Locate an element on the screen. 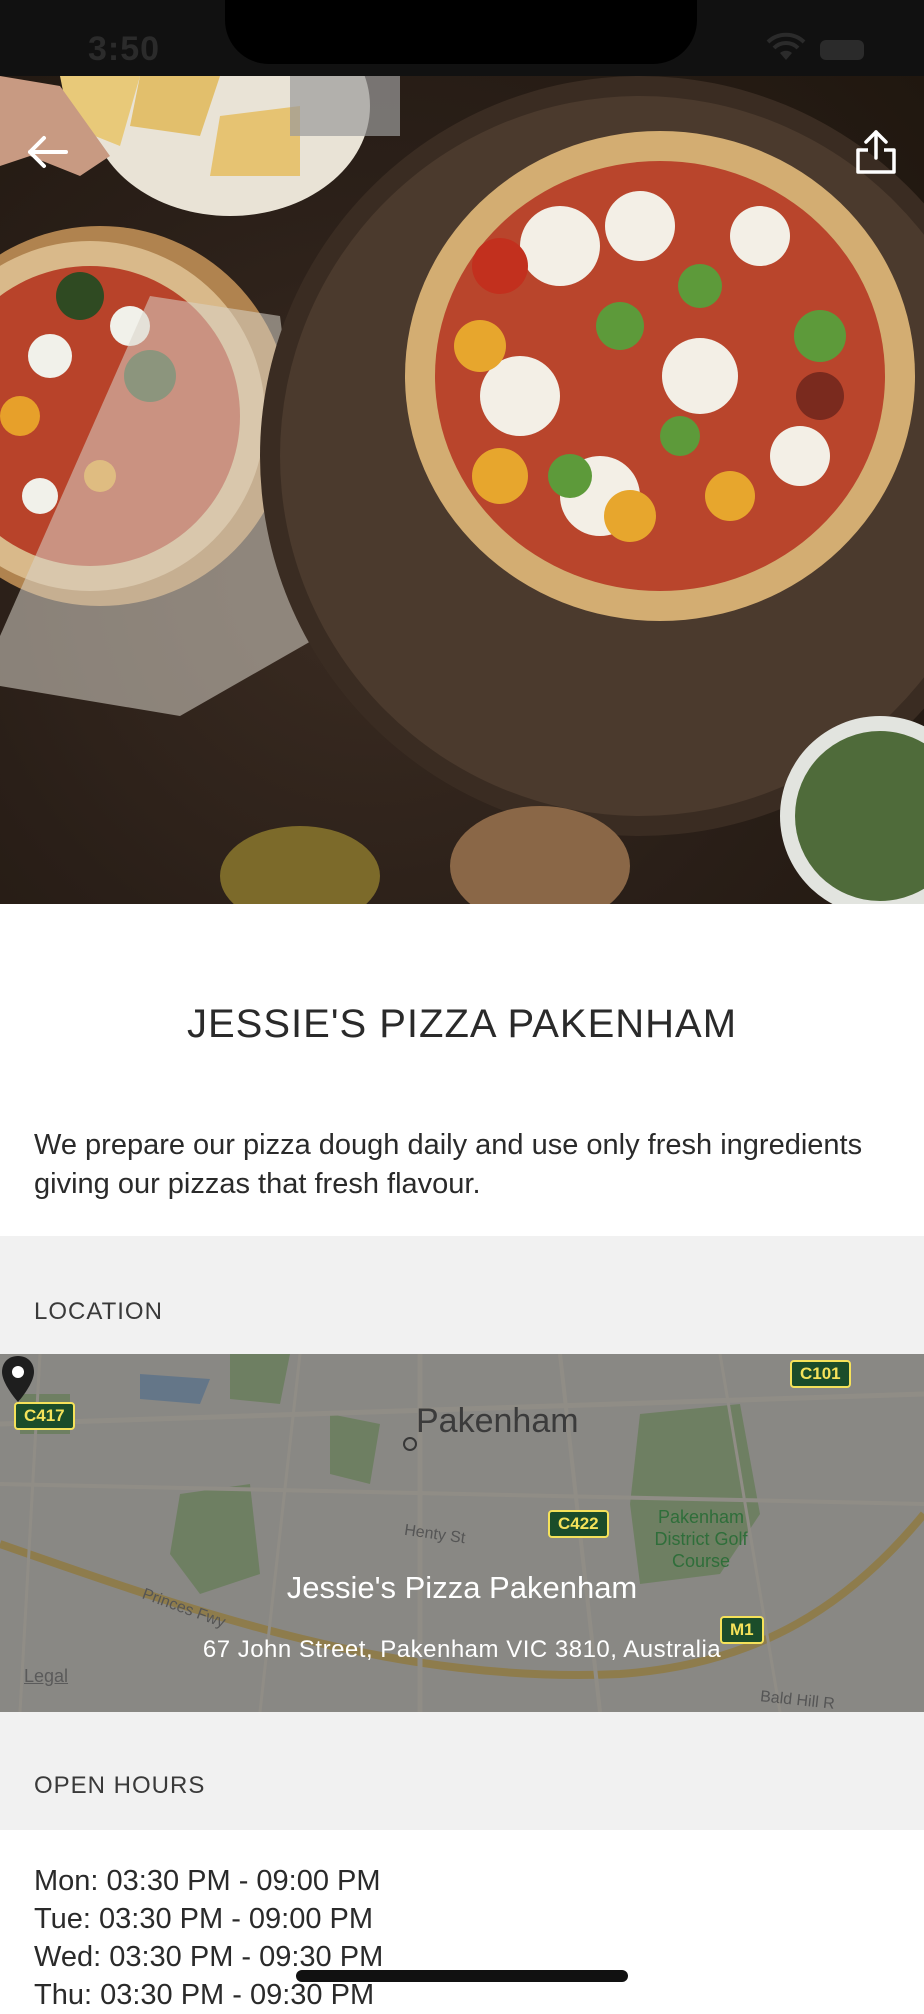 The height and width of the screenshot is (2014, 924). map-venue-name: Jessie's Pizza Pakenham is located at coordinates (462, 1587).